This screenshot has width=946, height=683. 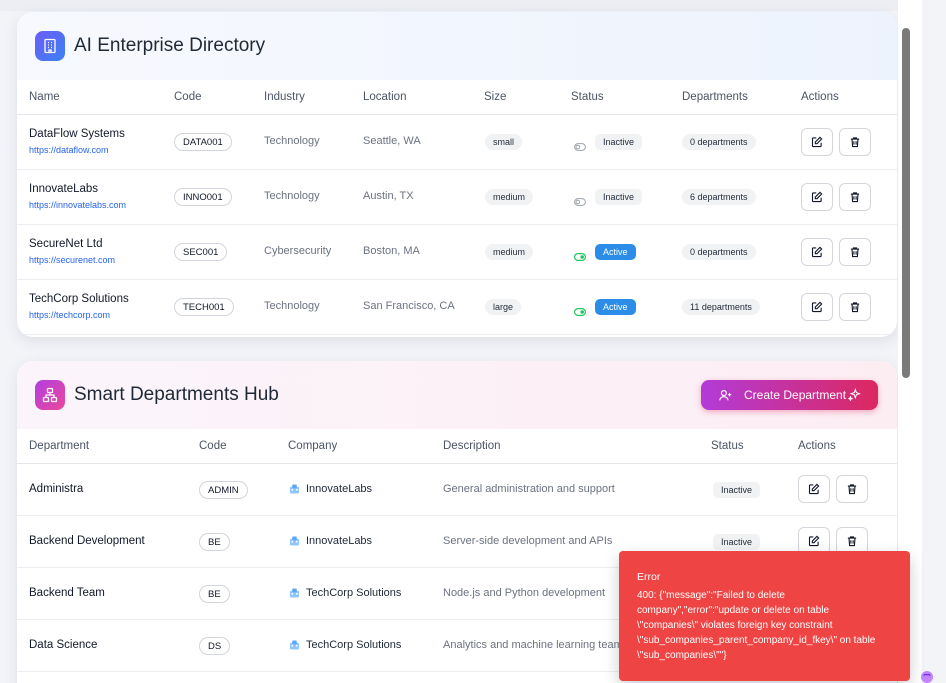 I want to click on add-user-icon, so click(x=725, y=394).